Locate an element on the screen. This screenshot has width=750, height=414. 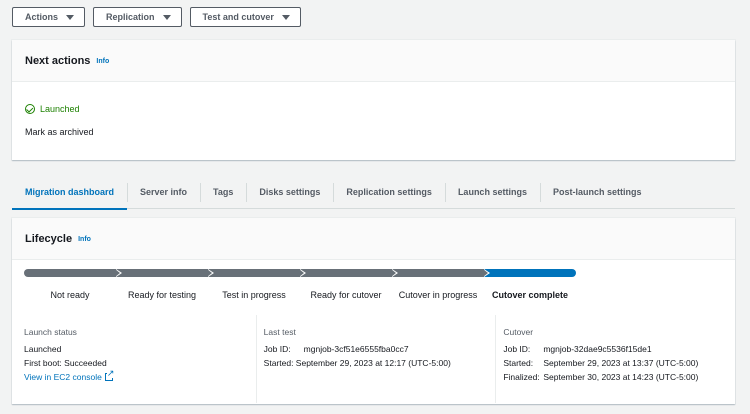
step-not-ready: Not ready is located at coordinates (70, 295).